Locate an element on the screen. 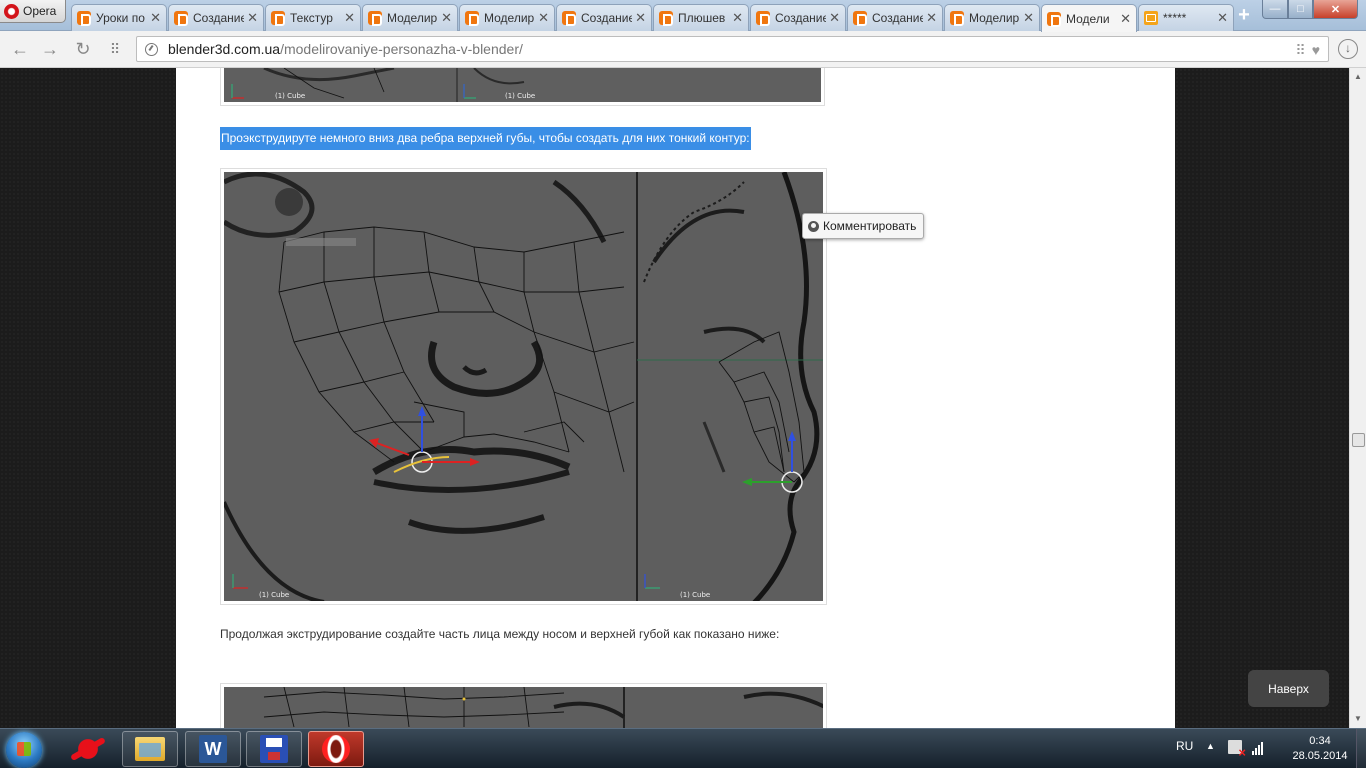 The width and height of the screenshot is (1366, 768). speed-dial-icon: ⠿ is located at coordinates (115, 50).